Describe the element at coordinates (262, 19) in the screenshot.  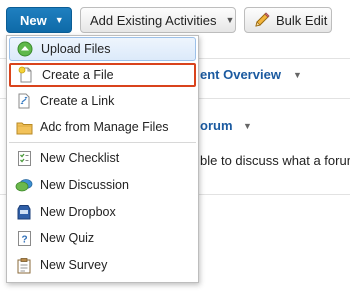
I see `pencil-icon` at that location.